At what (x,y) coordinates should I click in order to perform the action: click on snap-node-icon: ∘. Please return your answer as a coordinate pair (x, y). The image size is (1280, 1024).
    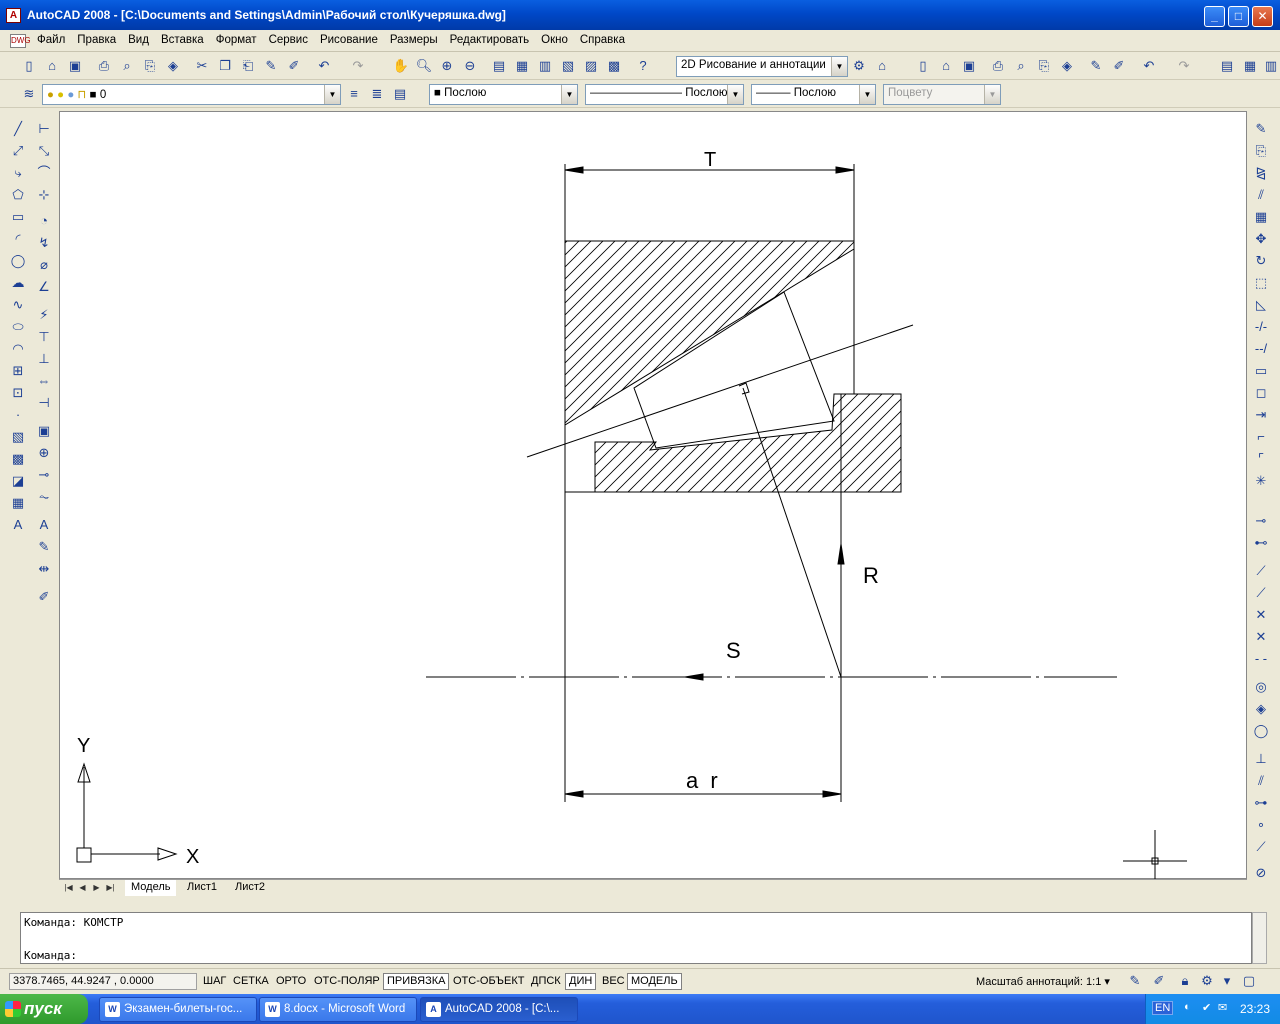
    Looking at the image, I should click on (1261, 825).